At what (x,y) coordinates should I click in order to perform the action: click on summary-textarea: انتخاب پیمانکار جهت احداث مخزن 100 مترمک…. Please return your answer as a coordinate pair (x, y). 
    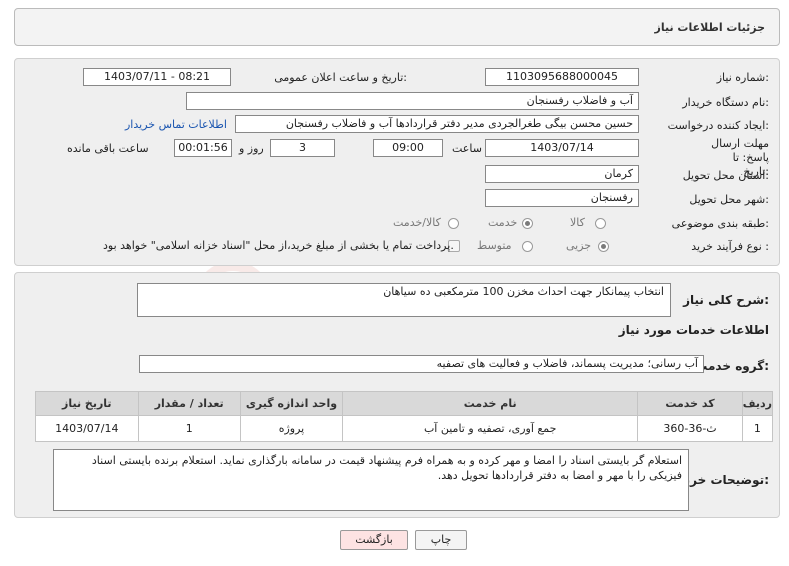
    Looking at the image, I should click on (404, 300).